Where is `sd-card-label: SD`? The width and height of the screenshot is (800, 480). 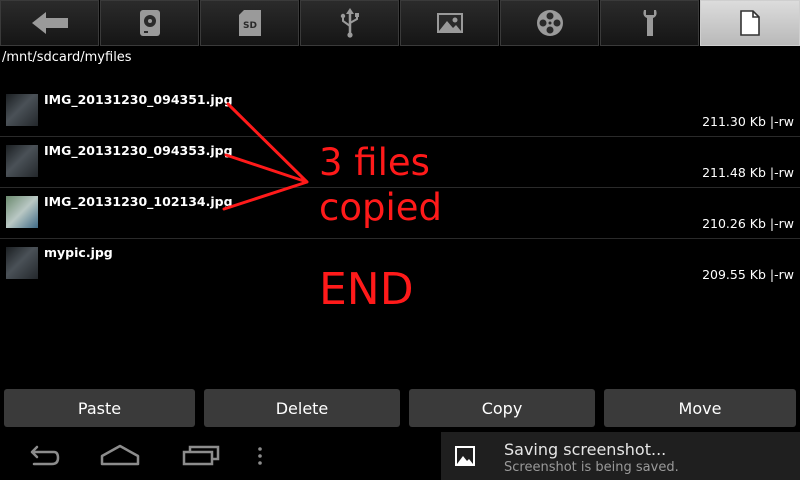 sd-card-label: SD is located at coordinates (250, 26).